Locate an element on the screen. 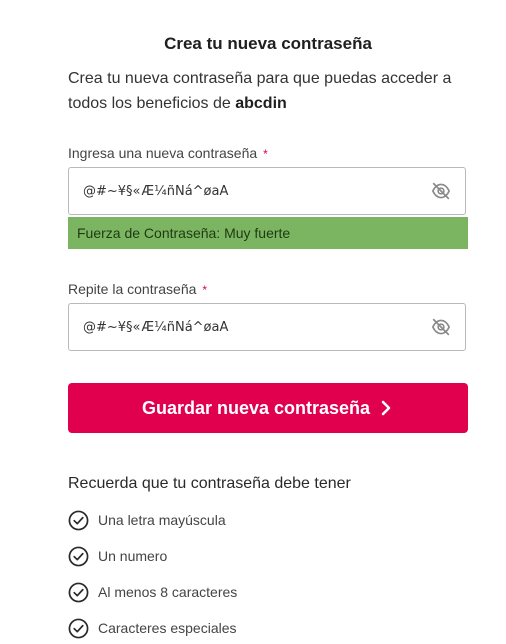 This screenshot has height=644, width=506. requirement-label: Al menos 8 caracteres is located at coordinates (168, 592).